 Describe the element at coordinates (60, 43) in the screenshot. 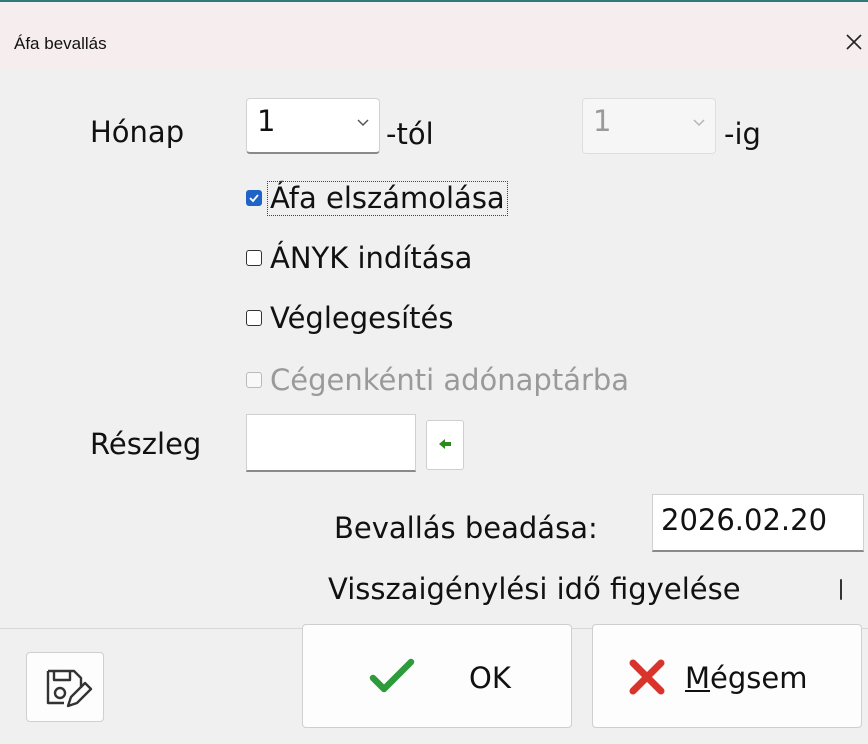

I see `window-title: Áfa bevallás` at that location.